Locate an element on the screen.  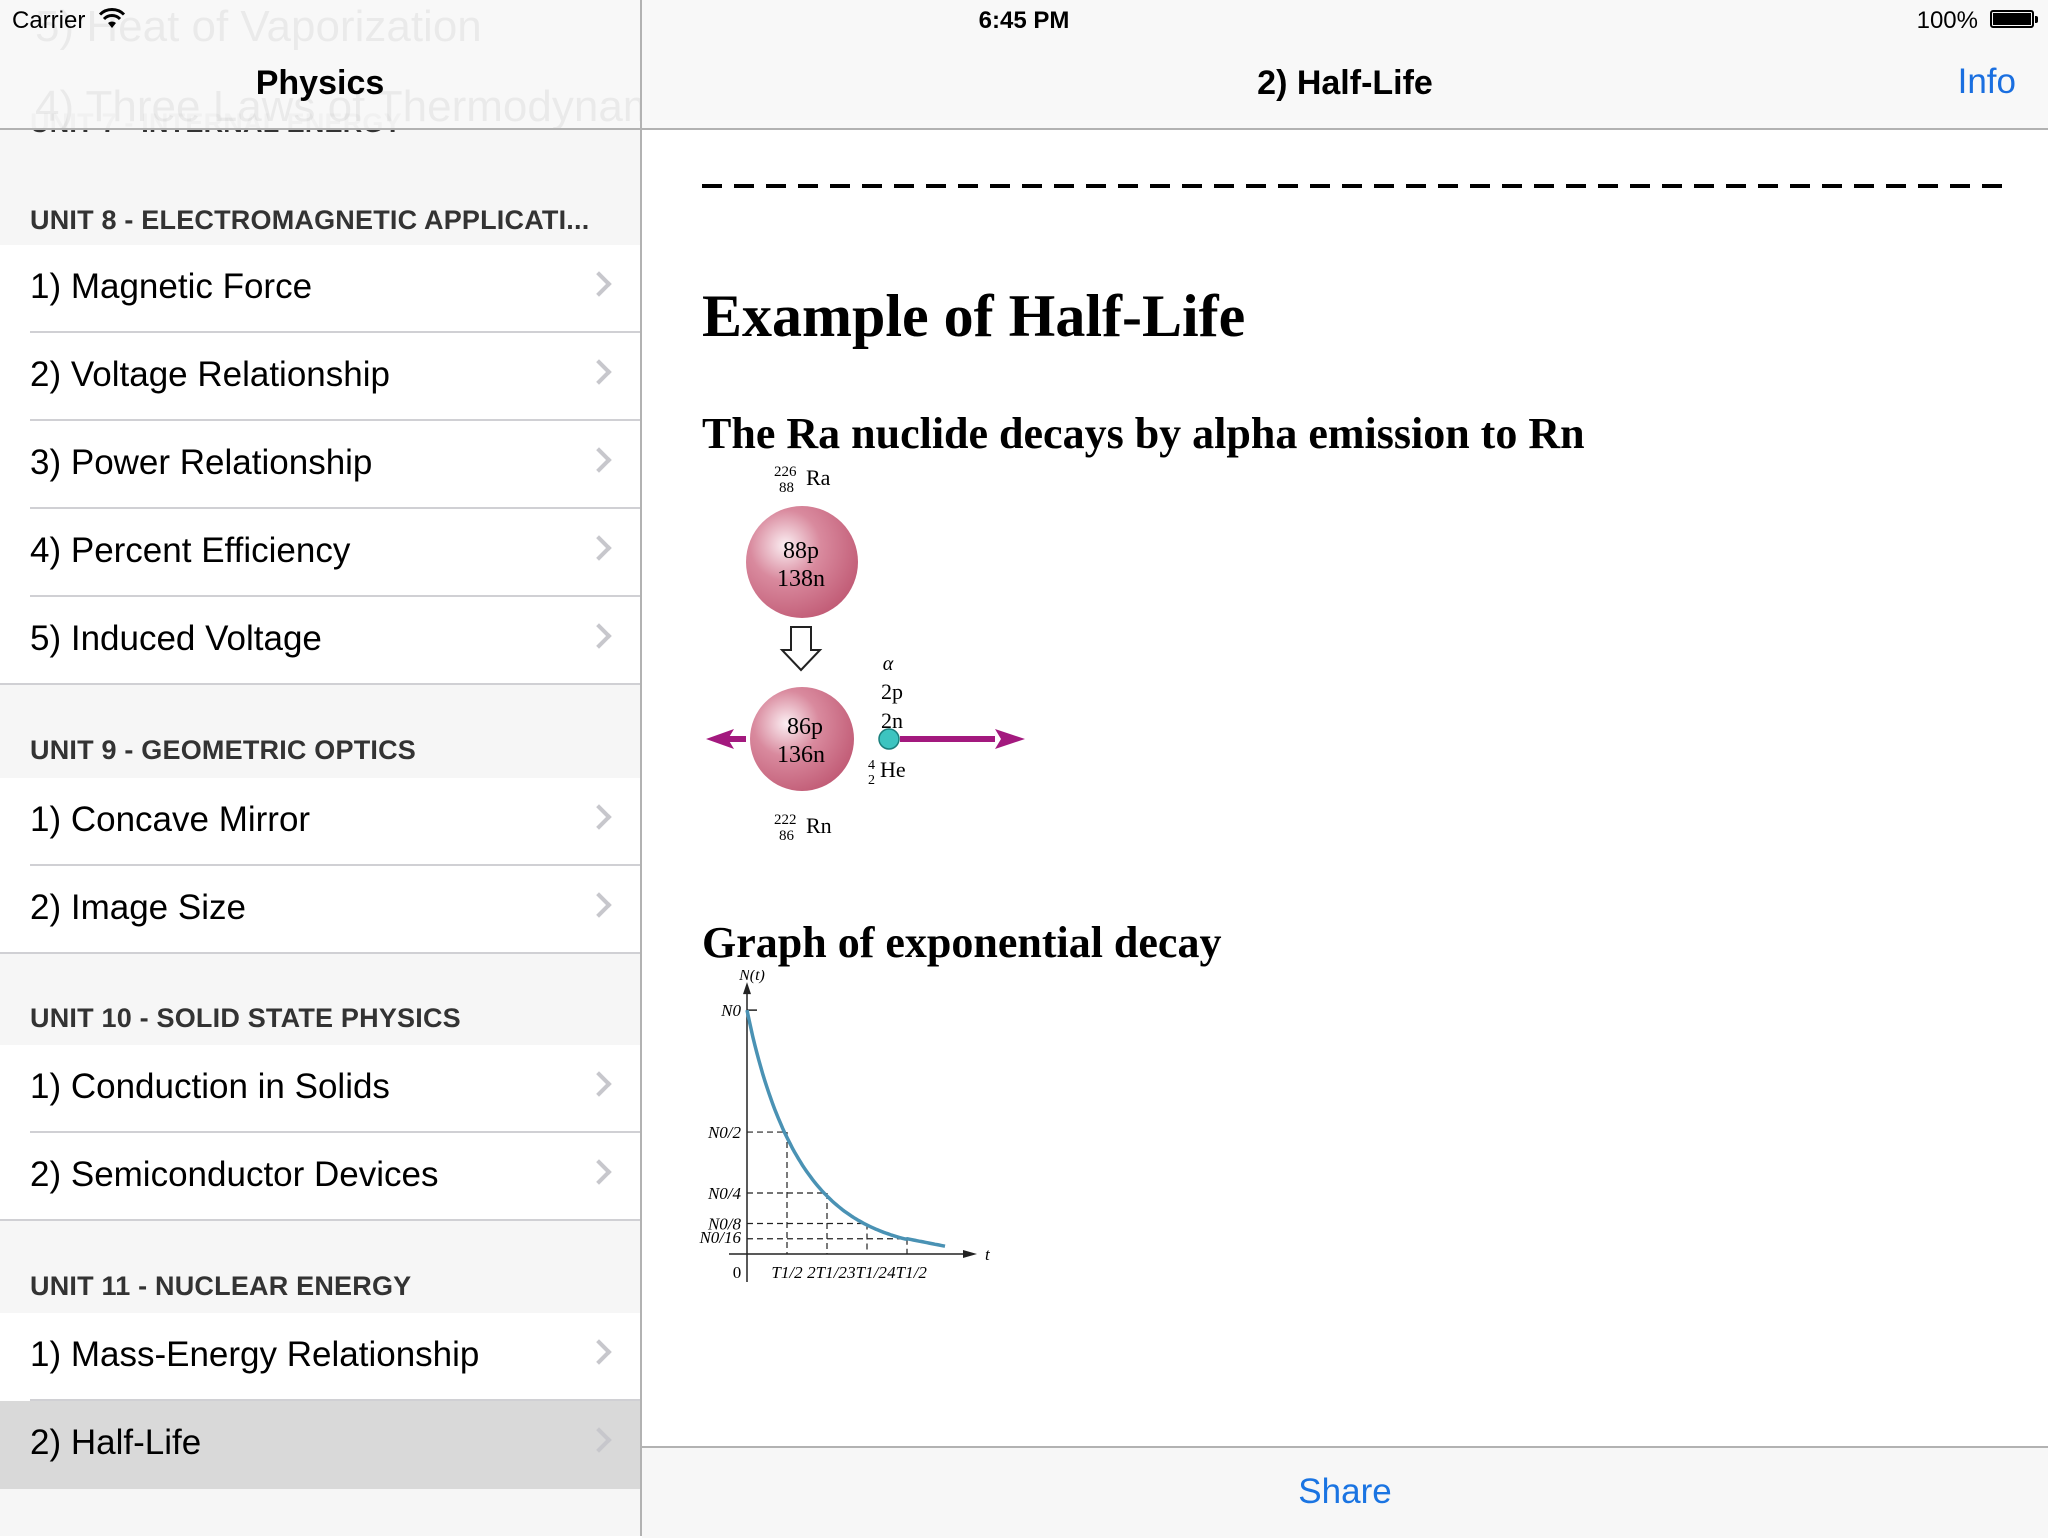
daughter-symbol: Rn is located at coordinates (819, 825).